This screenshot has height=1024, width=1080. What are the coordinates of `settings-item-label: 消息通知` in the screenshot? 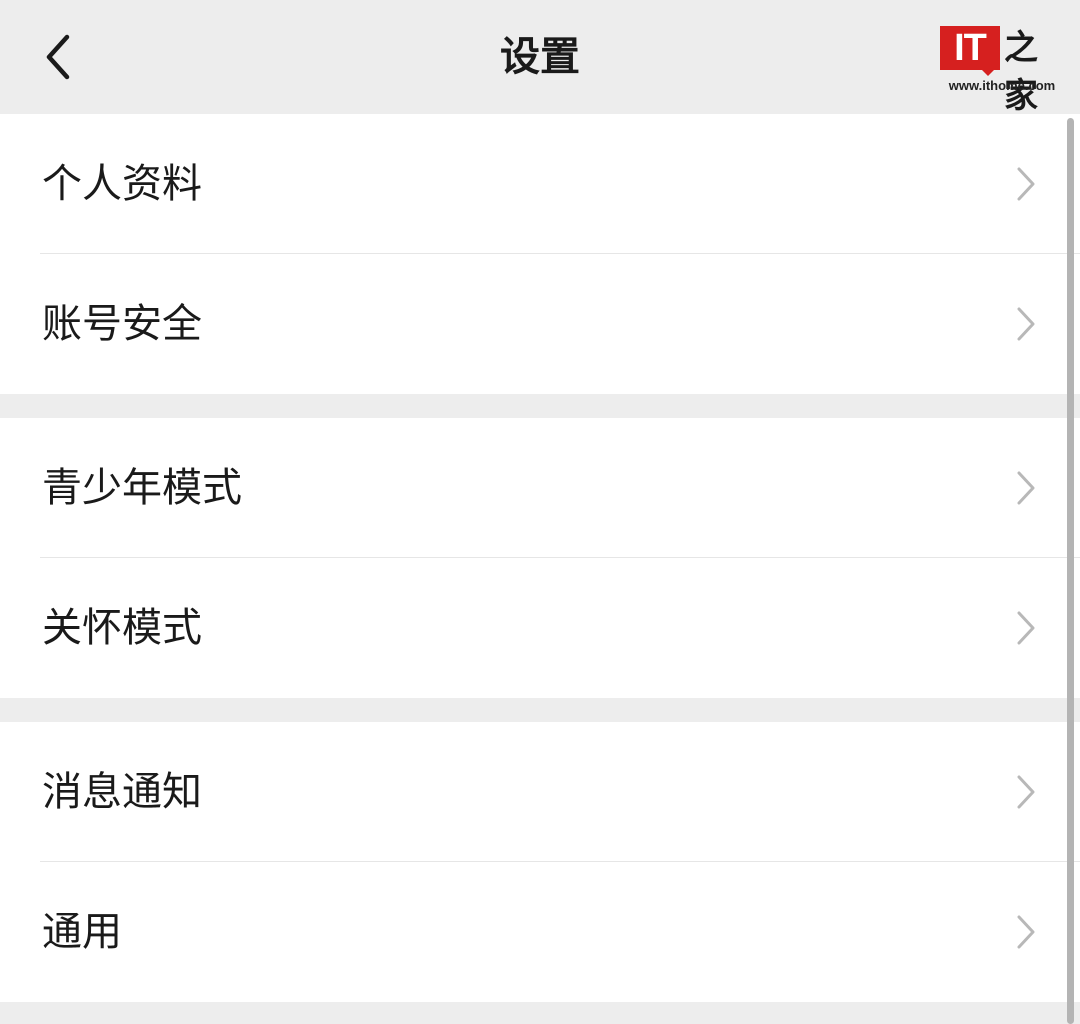 It's located at (122, 792).